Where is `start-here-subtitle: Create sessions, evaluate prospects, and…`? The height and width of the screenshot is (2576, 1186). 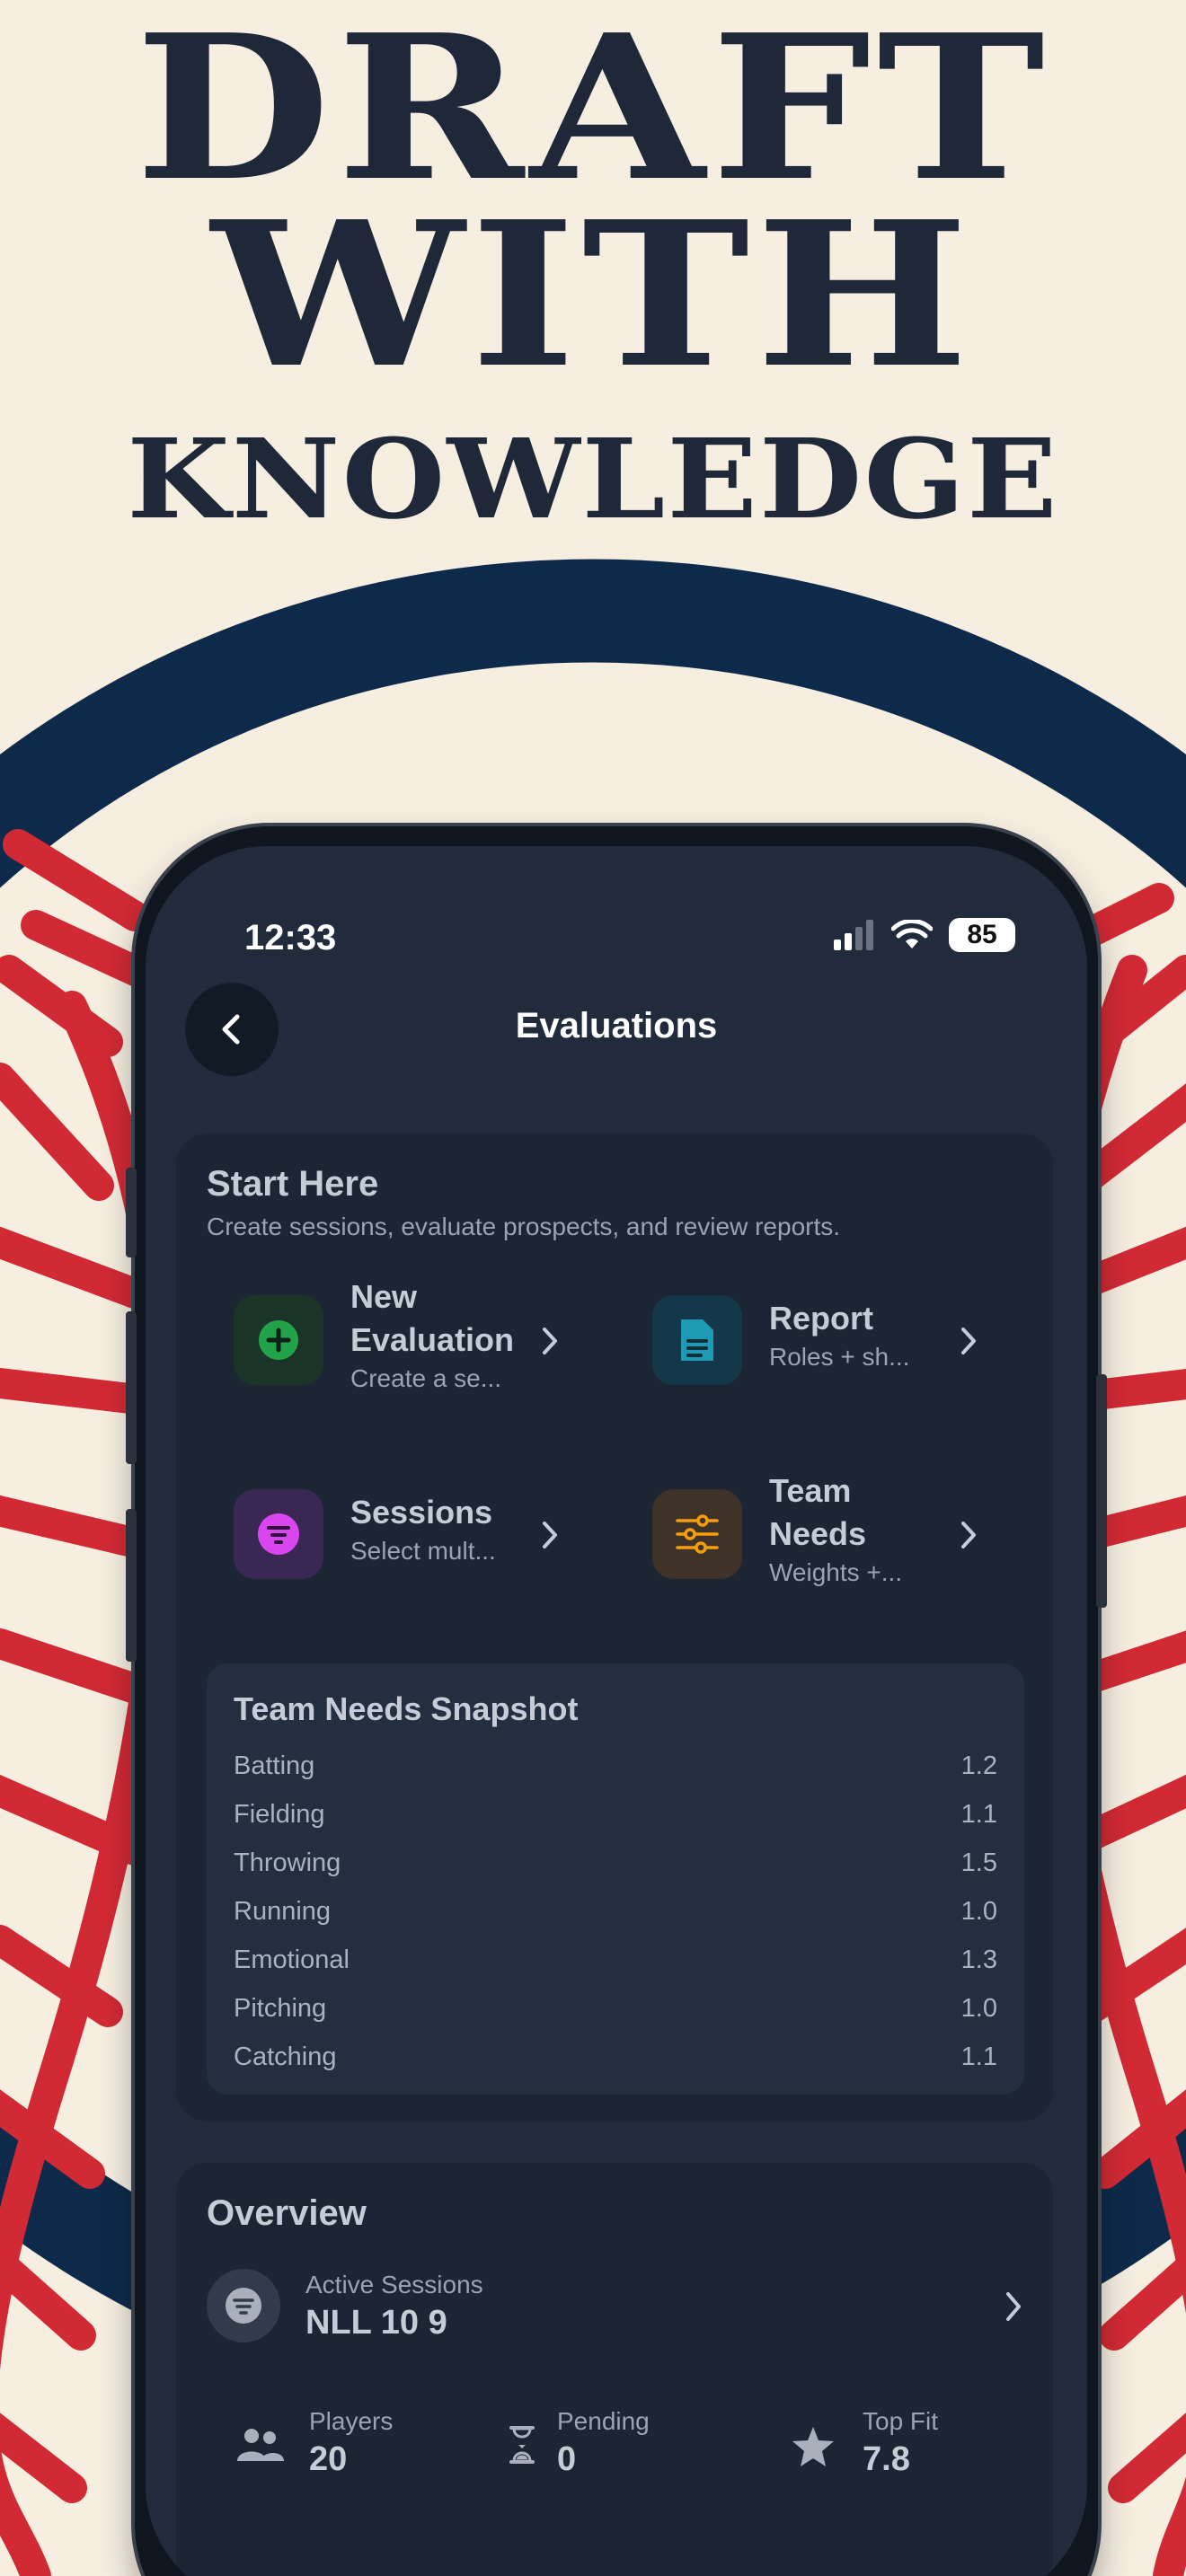 start-here-subtitle: Create sessions, evaluate prospects, and… is located at coordinates (524, 1226).